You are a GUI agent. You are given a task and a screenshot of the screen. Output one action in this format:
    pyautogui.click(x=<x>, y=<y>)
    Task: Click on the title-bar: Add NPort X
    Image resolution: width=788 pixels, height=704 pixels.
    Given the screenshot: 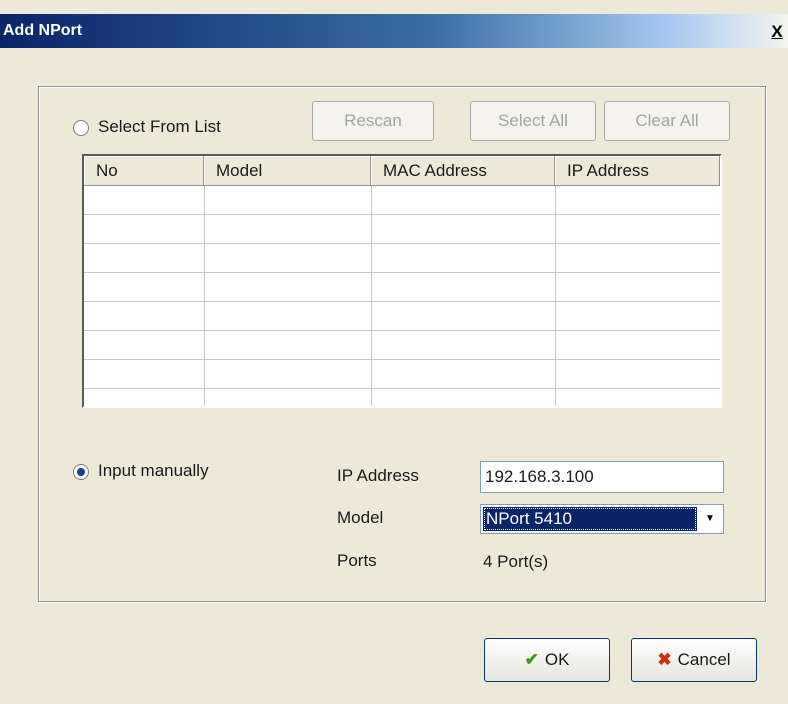 What is the action you would take?
    pyautogui.click(x=394, y=31)
    